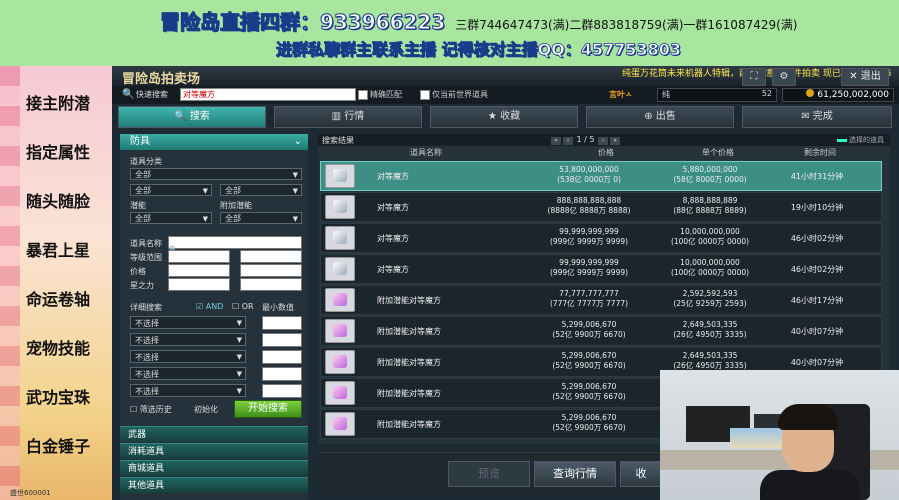 This screenshot has height=500, width=899. Describe the element at coordinates (268, 409) in the screenshot. I see `start-search-button: 开始搜索` at that location.